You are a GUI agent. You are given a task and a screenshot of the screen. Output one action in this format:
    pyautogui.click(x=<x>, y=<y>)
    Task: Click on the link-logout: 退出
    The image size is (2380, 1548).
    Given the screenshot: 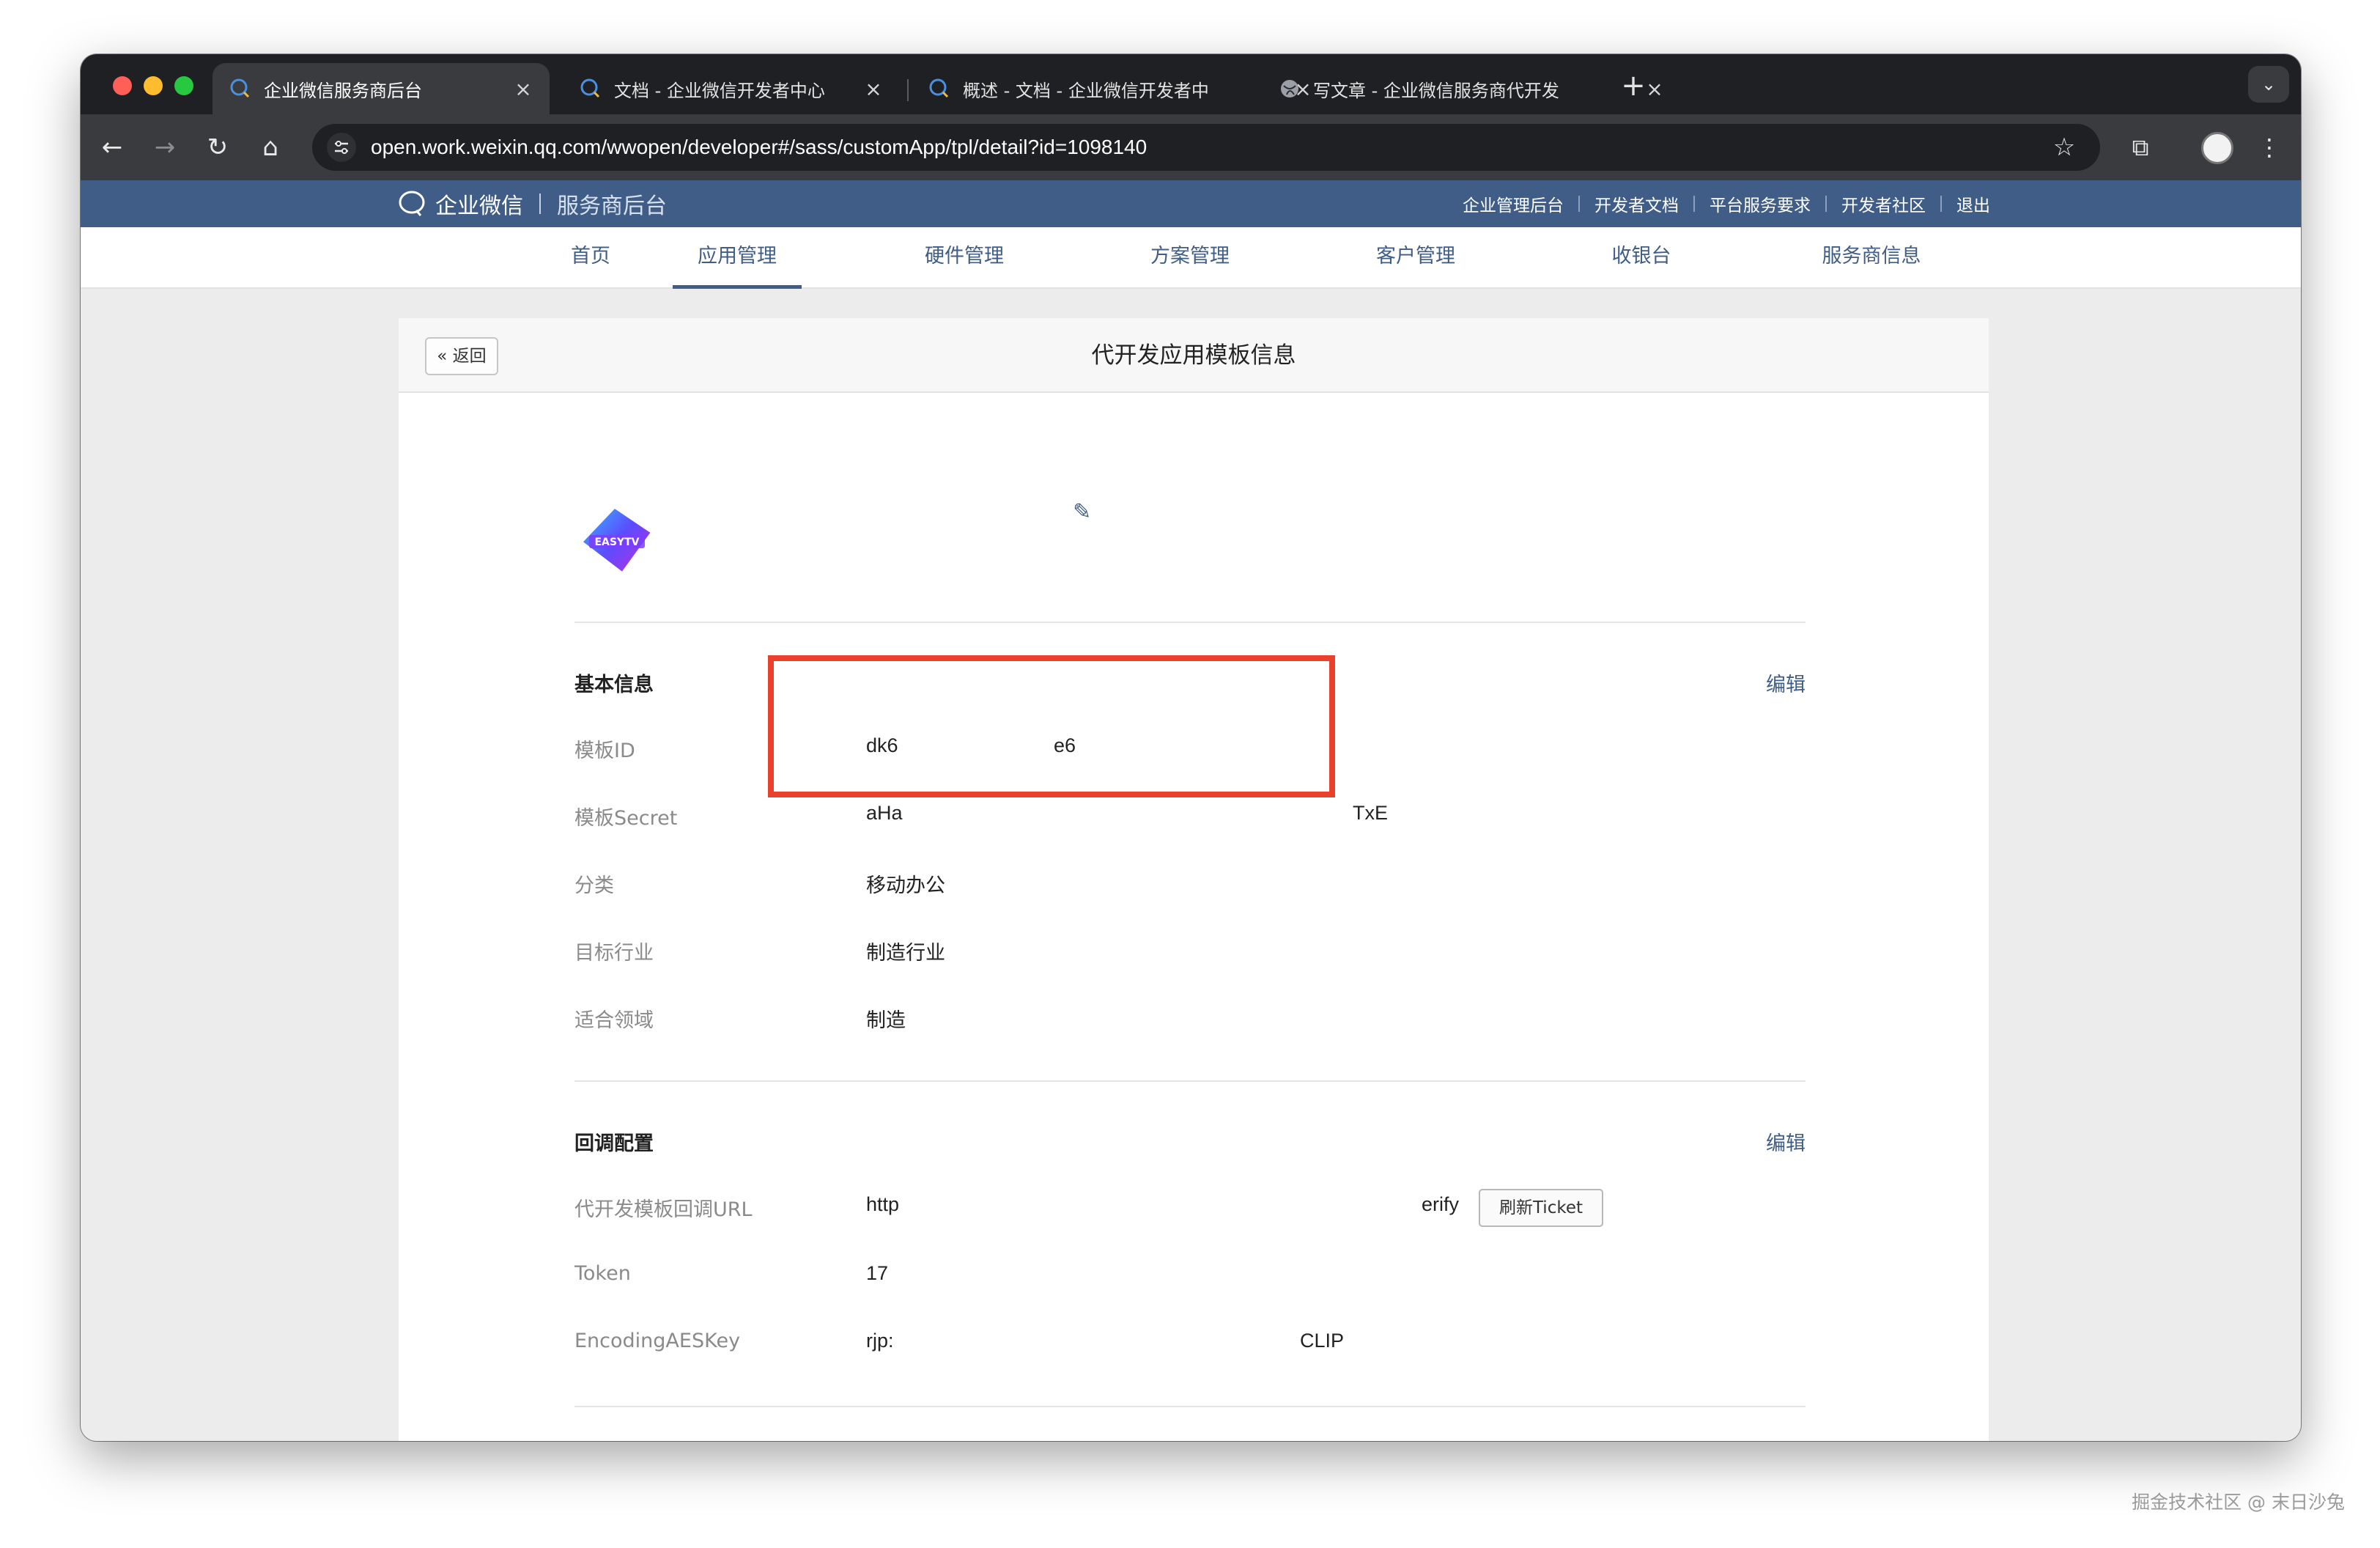 What is the action you would take?
    pyautogui.click(x=1973, y=203)
    